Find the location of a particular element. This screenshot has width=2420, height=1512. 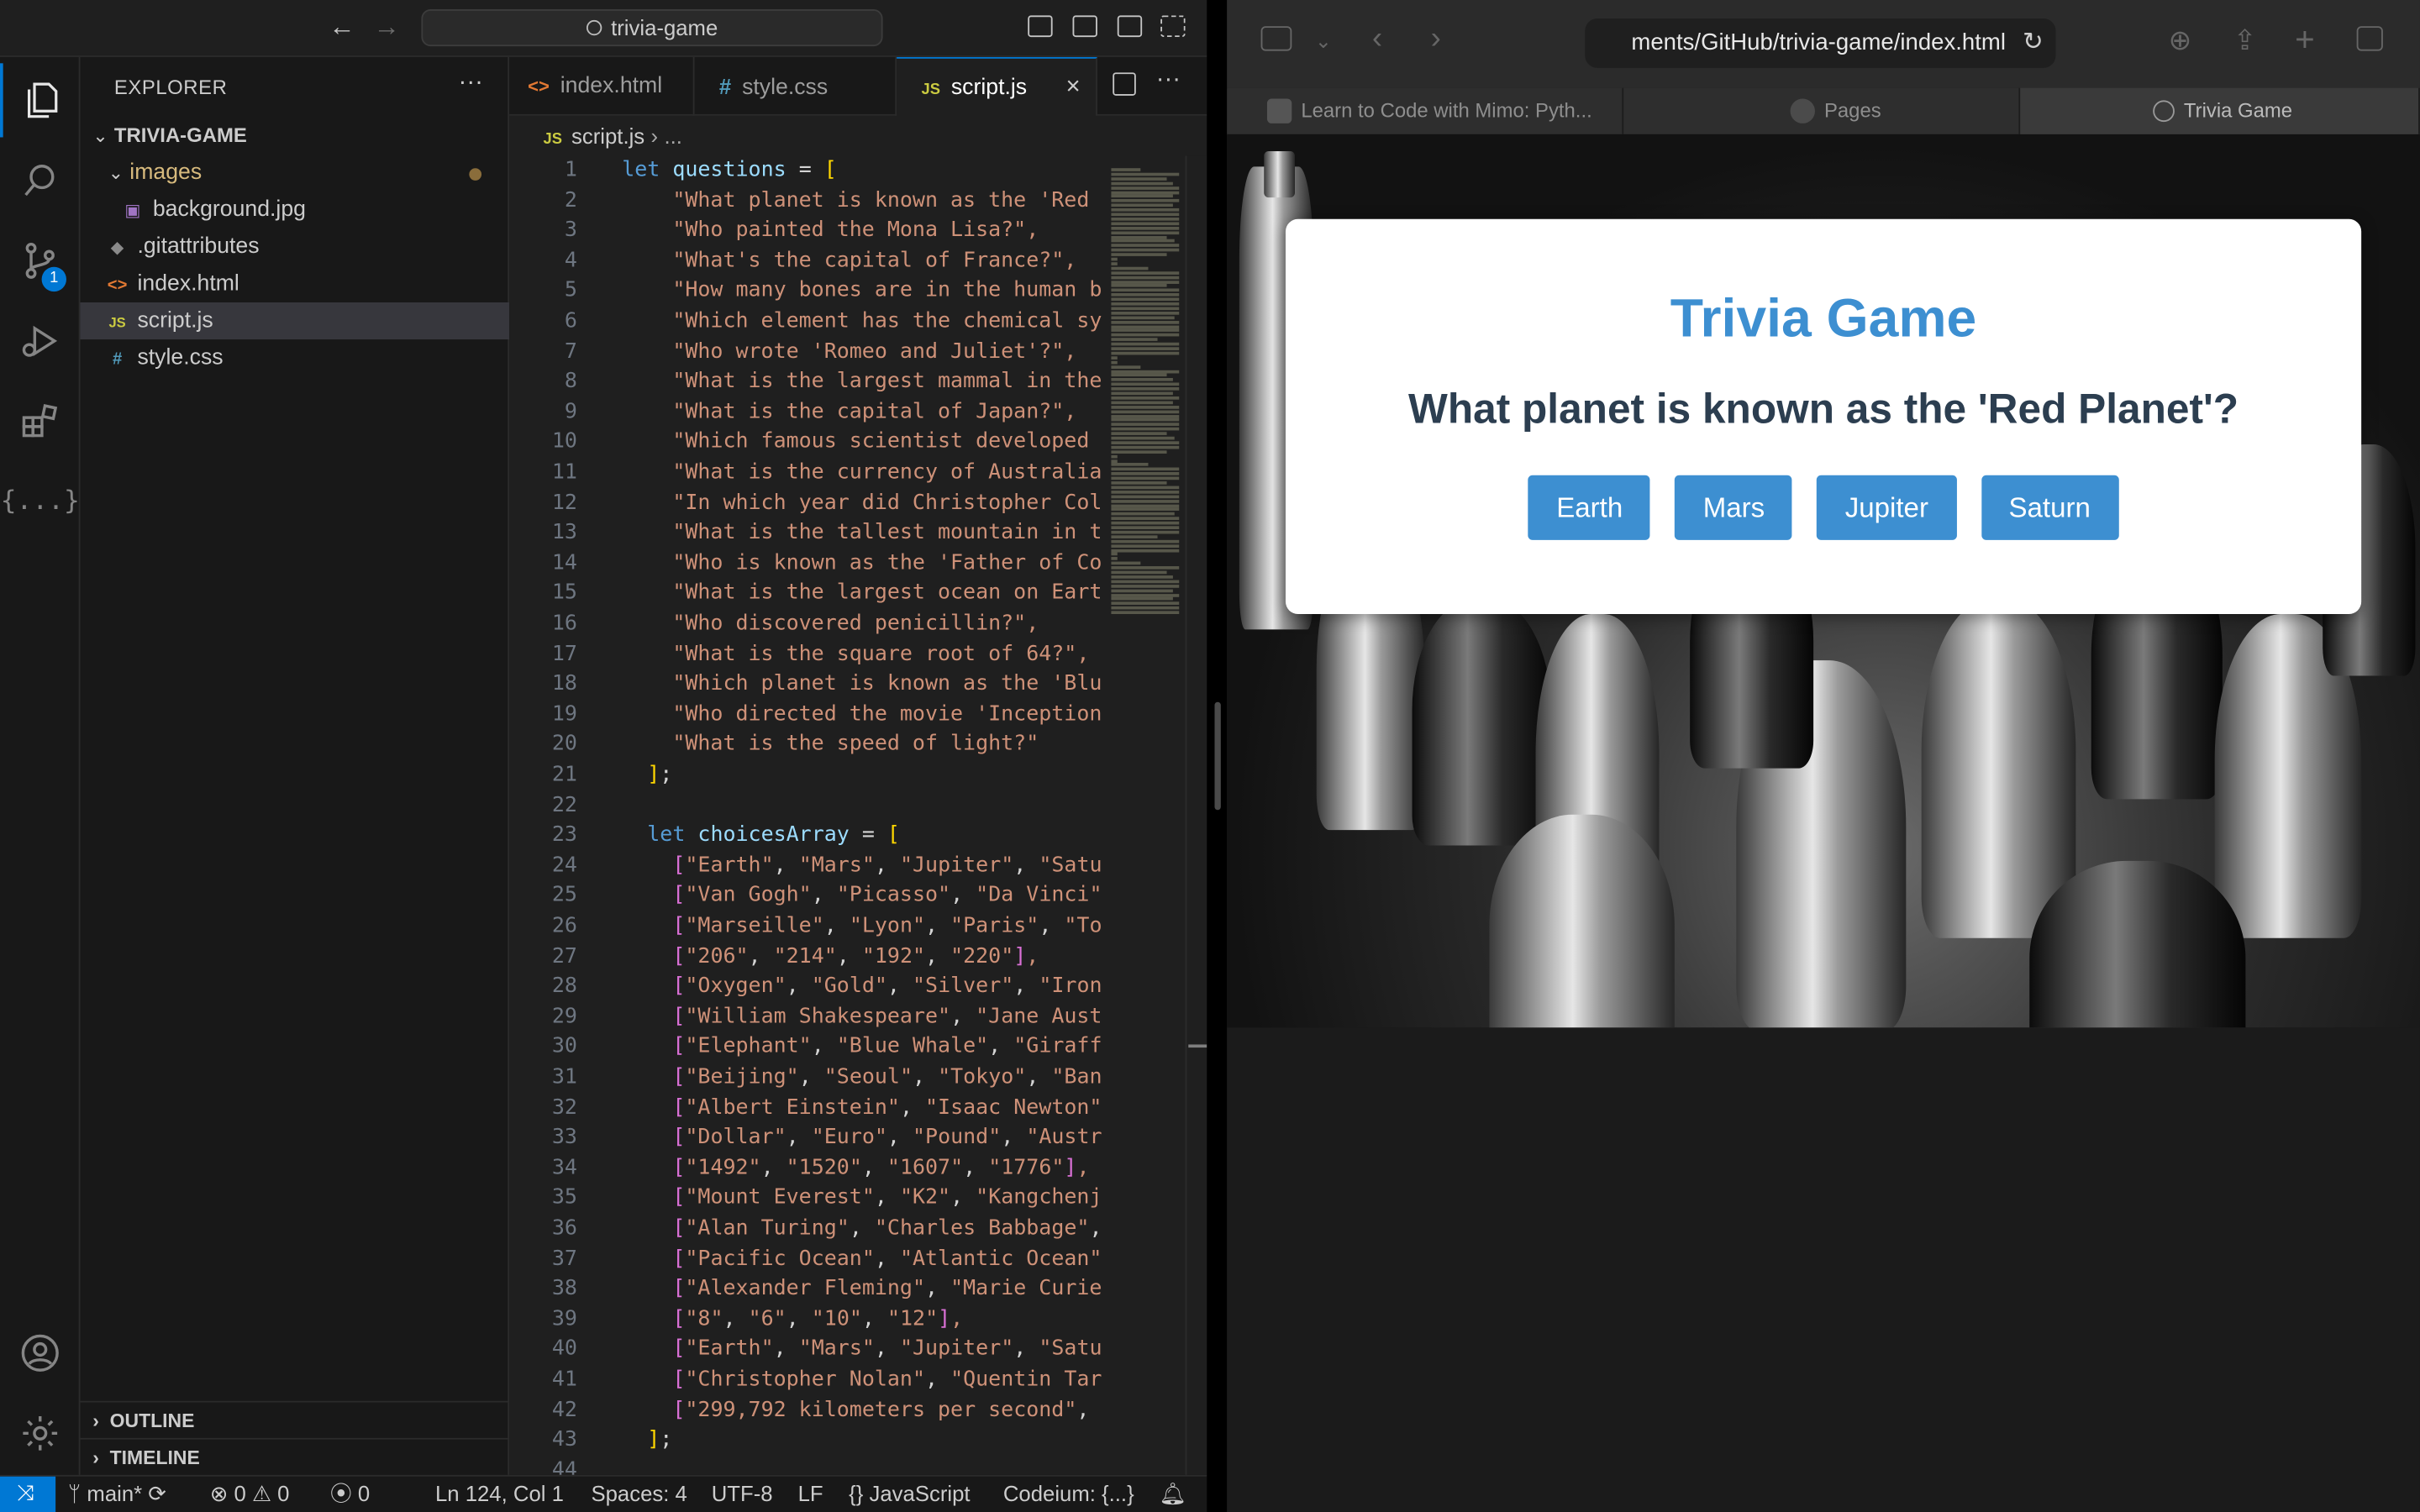

outline-section: › OUTLINE is located at coordinates (295, 1419).